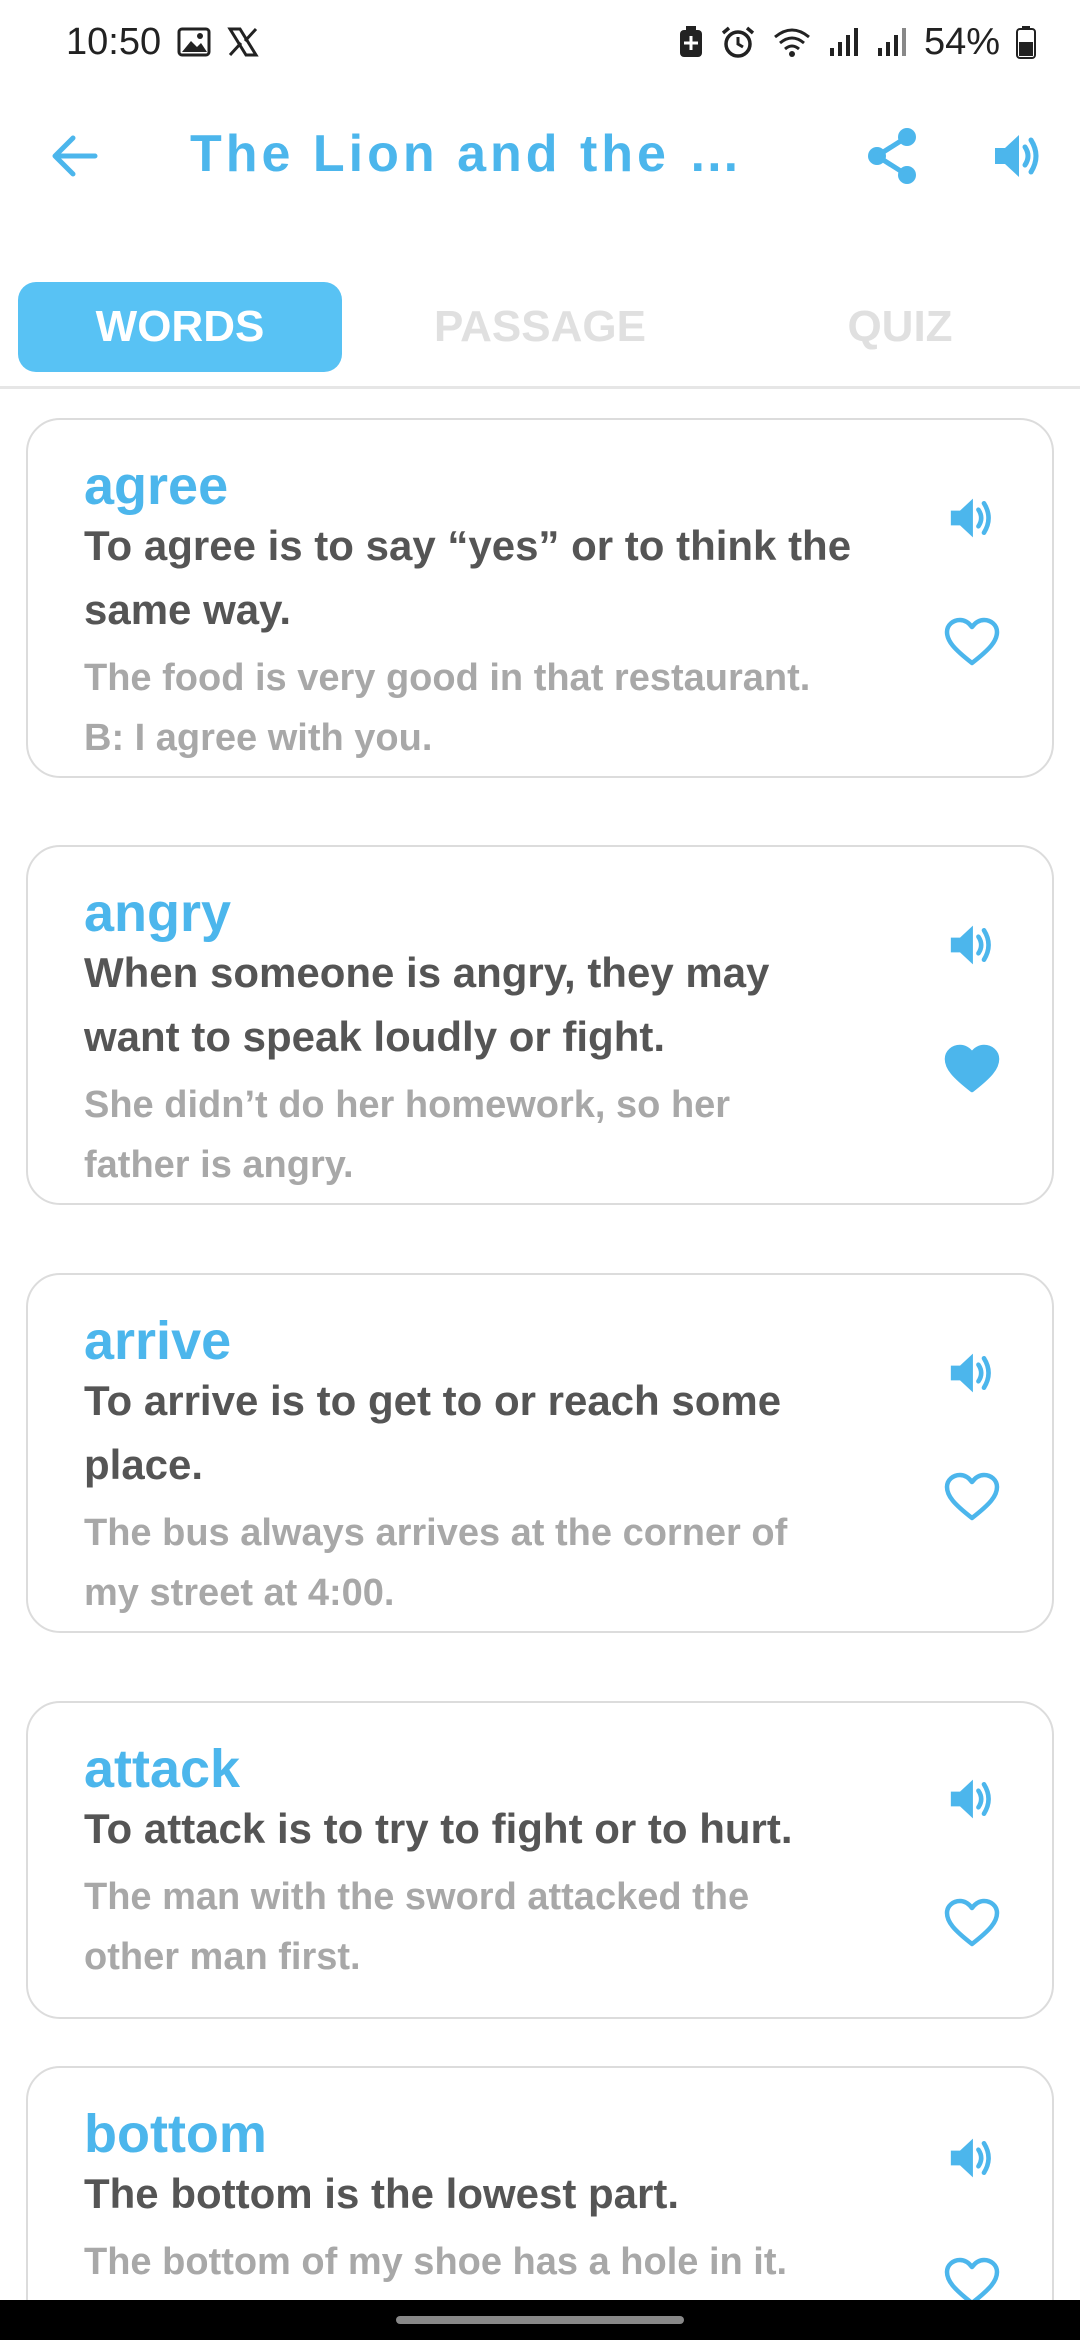 The image size is (1080, 2340). I want to click on word-example: other man first., so click(222, 1957).